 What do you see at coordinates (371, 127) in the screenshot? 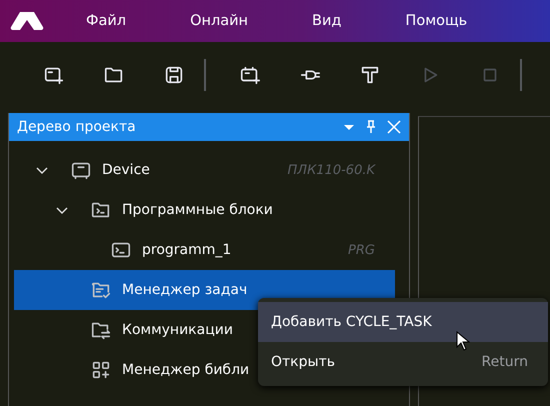
I see `pin-button` at bounding box center [371, 127].